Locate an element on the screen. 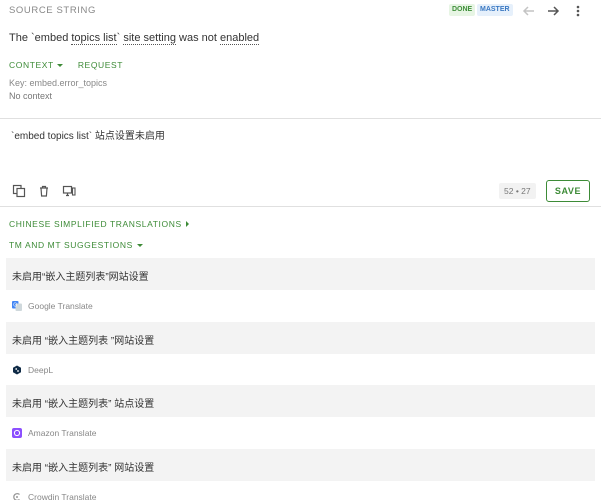 The image size is (601, 500). suggestion-text: 未启用 “嵌入主题列表” 网站设置 is located at coordinates (300, 465).